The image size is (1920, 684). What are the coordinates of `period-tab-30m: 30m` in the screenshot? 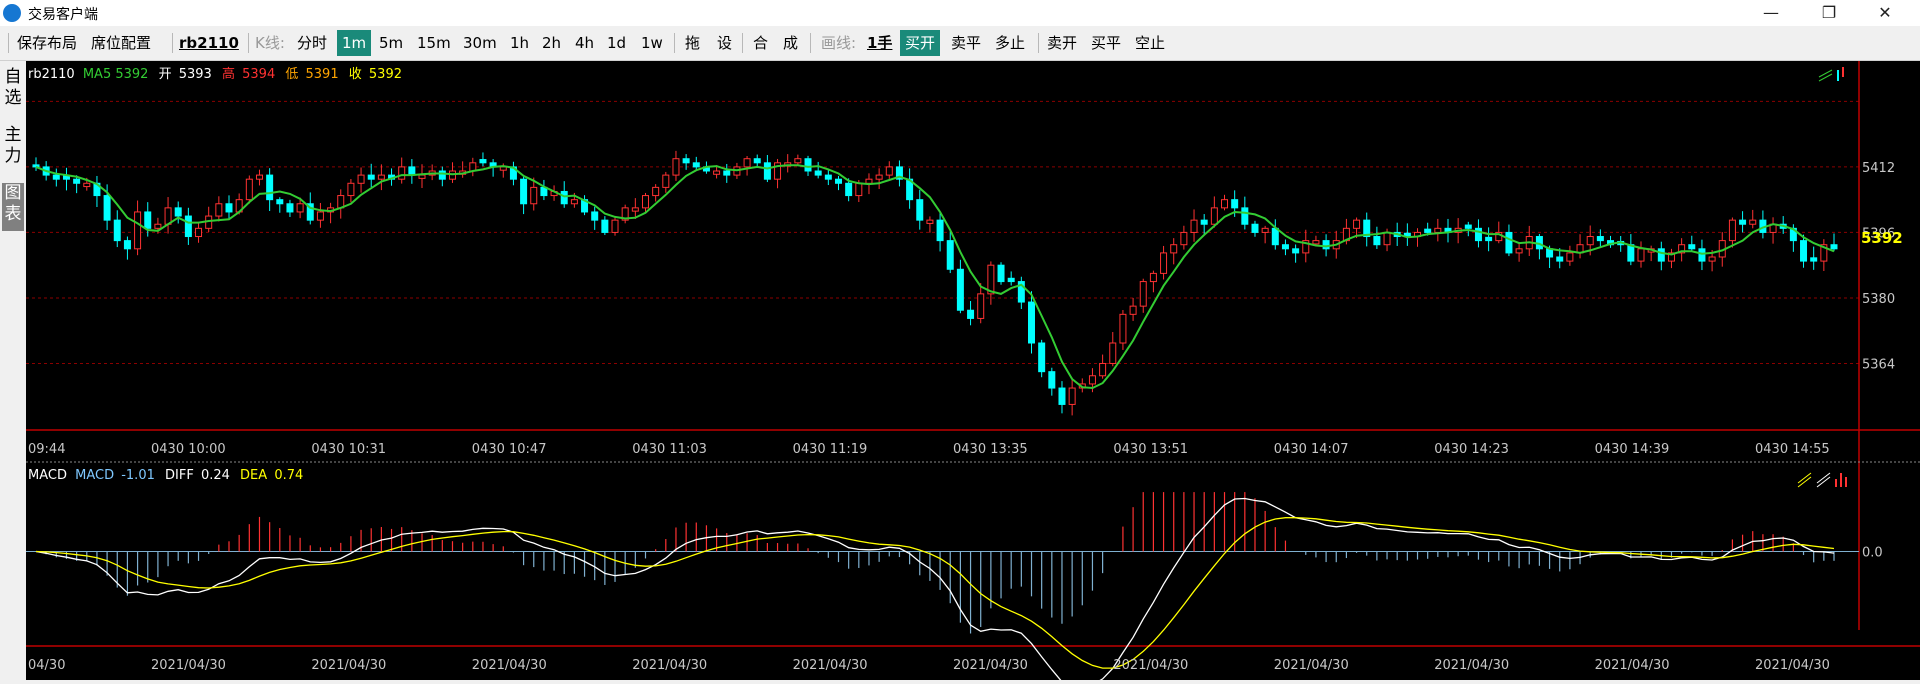 It's located at (480, 43).